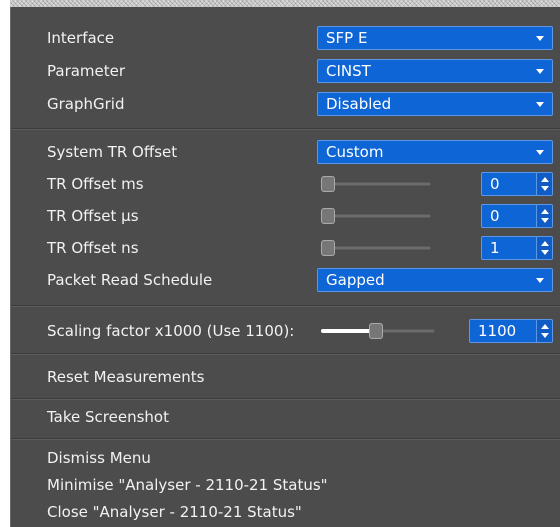 The height and width of the screenshot is (527, 560). I want to click on tr-offset-us-slider, so click(376, 216).